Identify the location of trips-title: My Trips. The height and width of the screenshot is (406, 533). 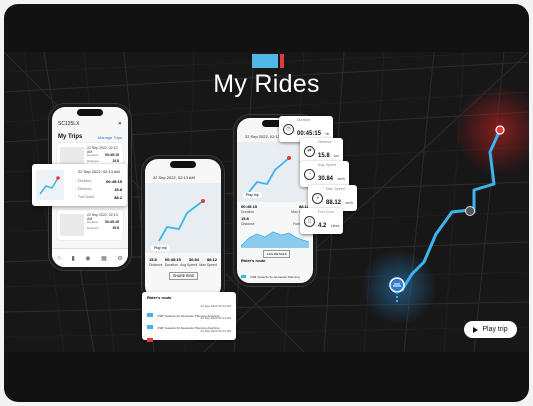
(70, 137).